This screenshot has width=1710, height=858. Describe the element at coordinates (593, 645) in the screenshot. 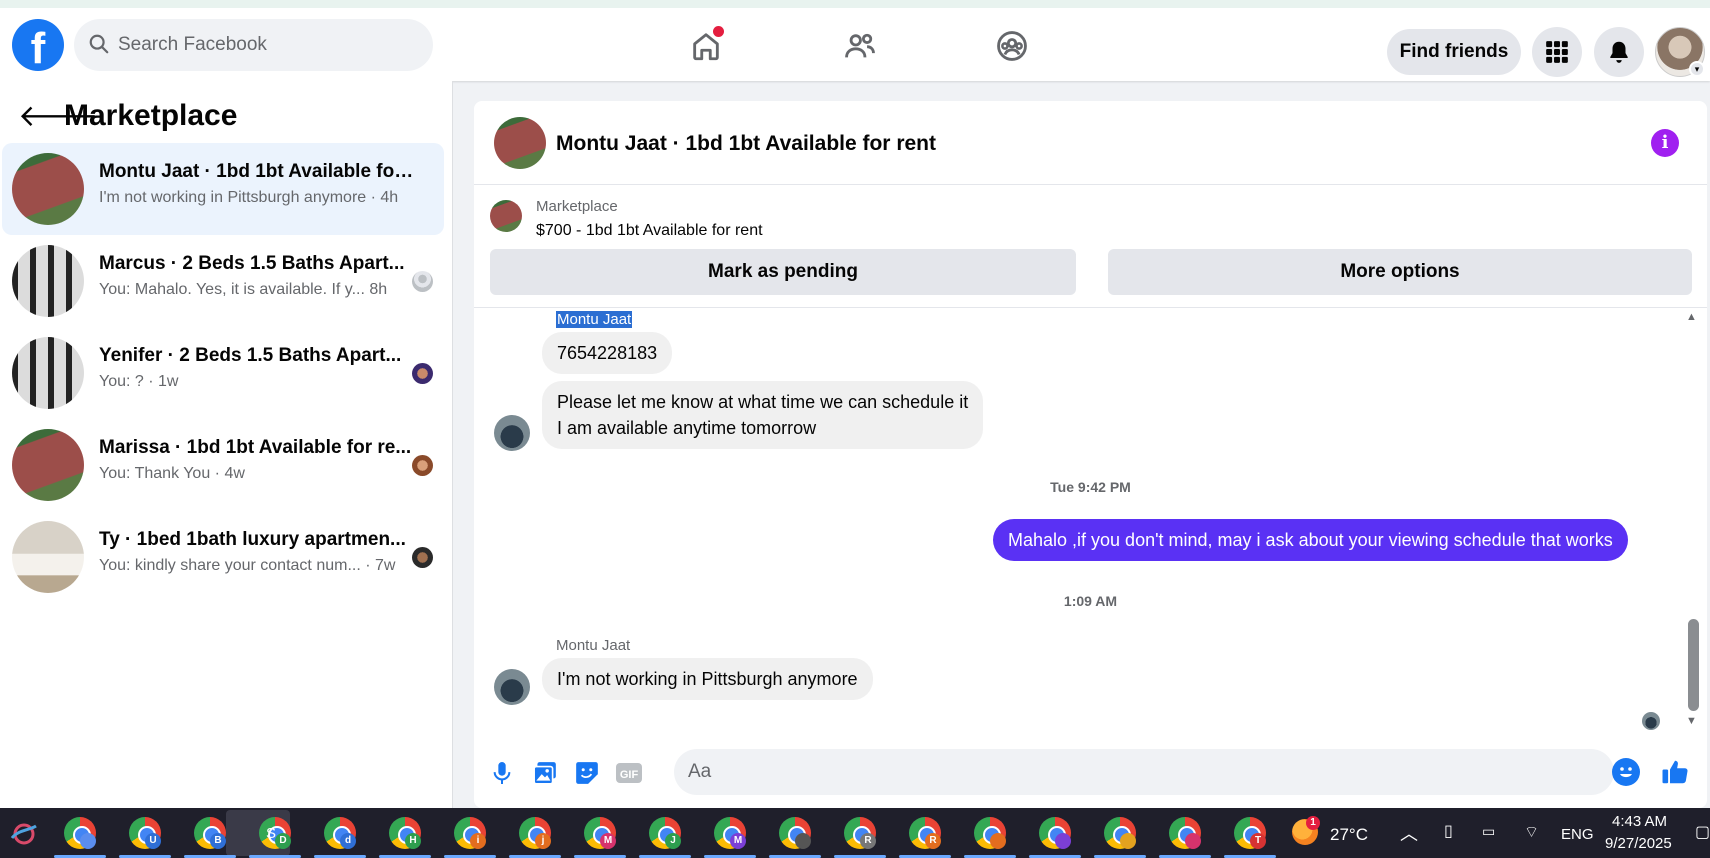

I see `sender-name: Montu Jaat` at that location.